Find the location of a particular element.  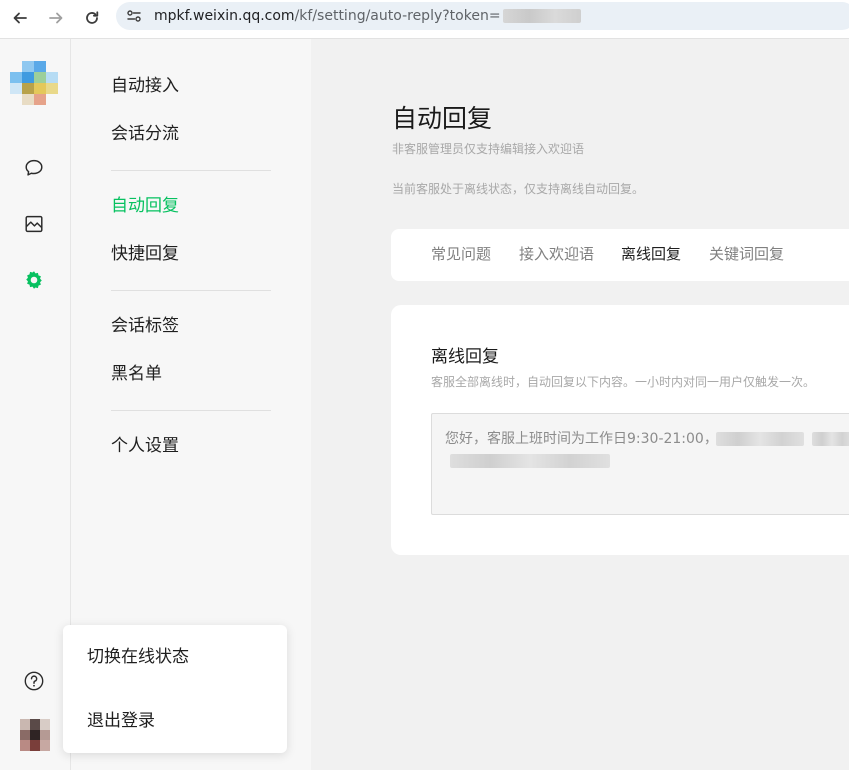

reload-button is located at coordinates (92, 18).